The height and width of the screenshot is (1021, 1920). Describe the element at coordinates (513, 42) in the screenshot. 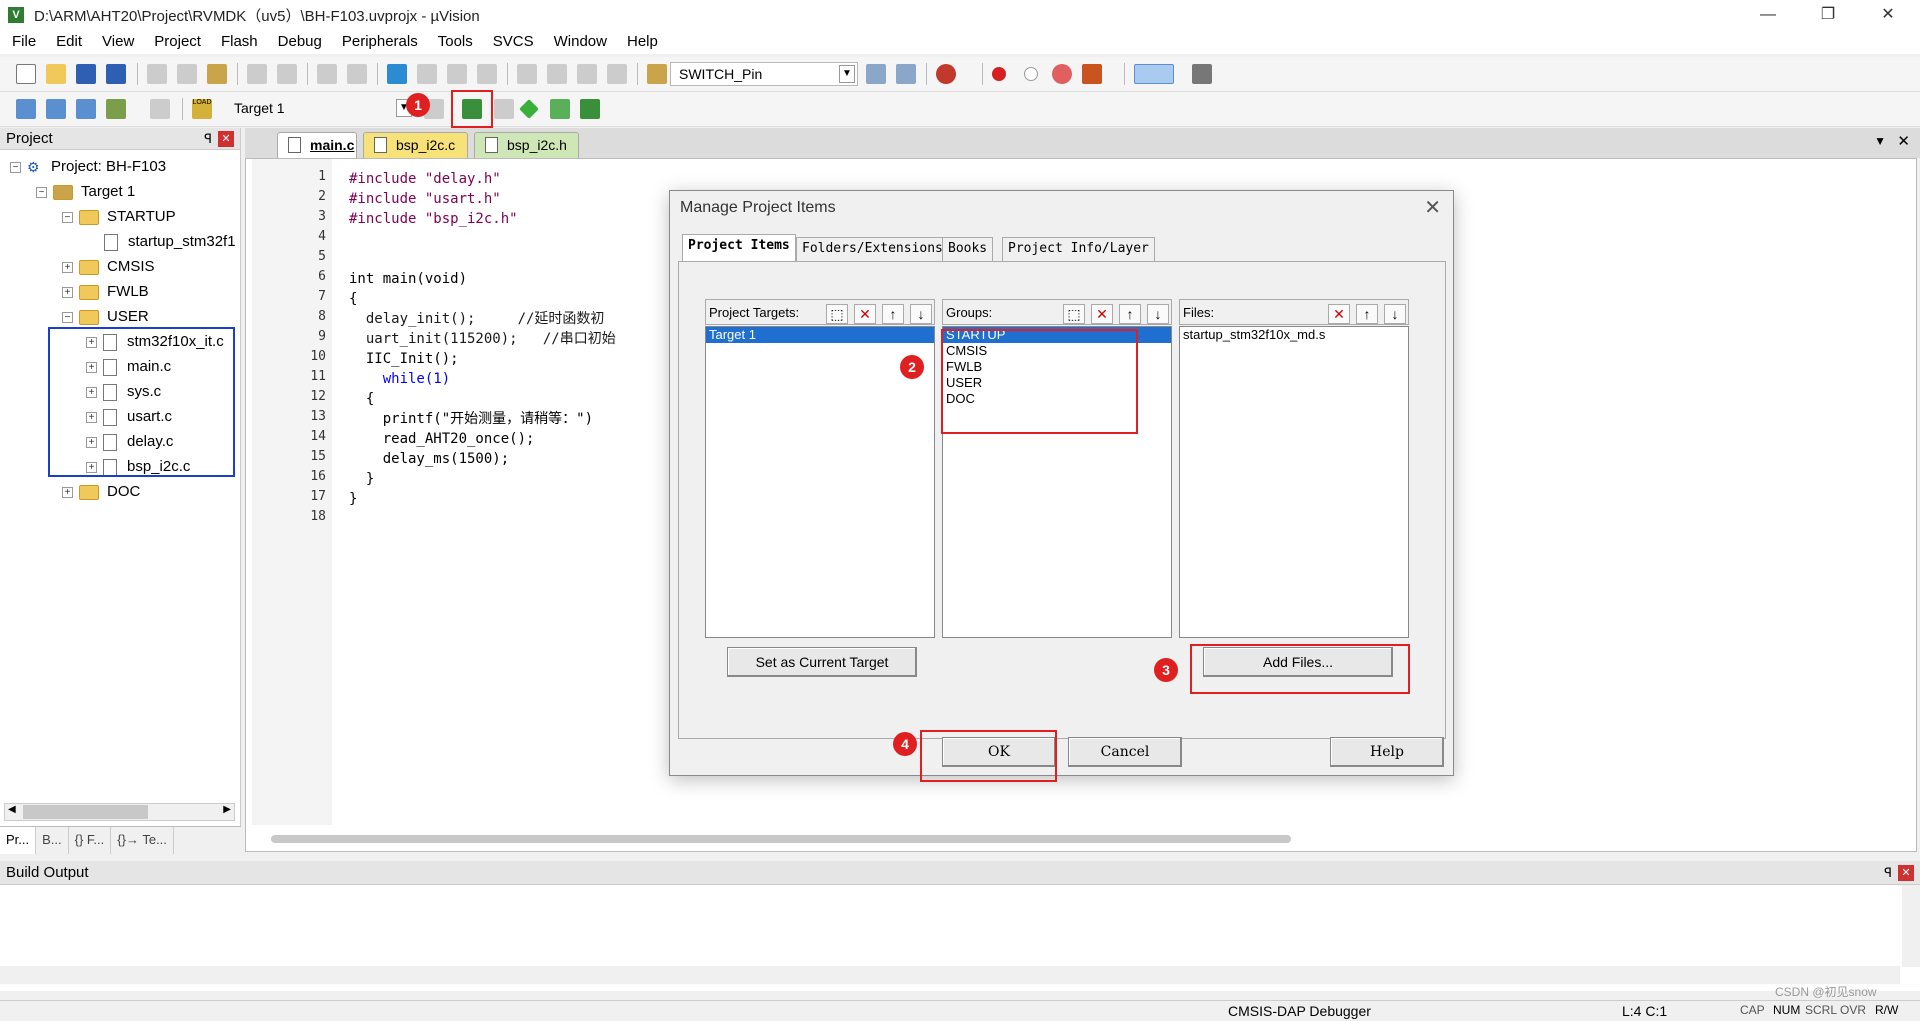

I see `menu-svcs: SVCS` at that location.